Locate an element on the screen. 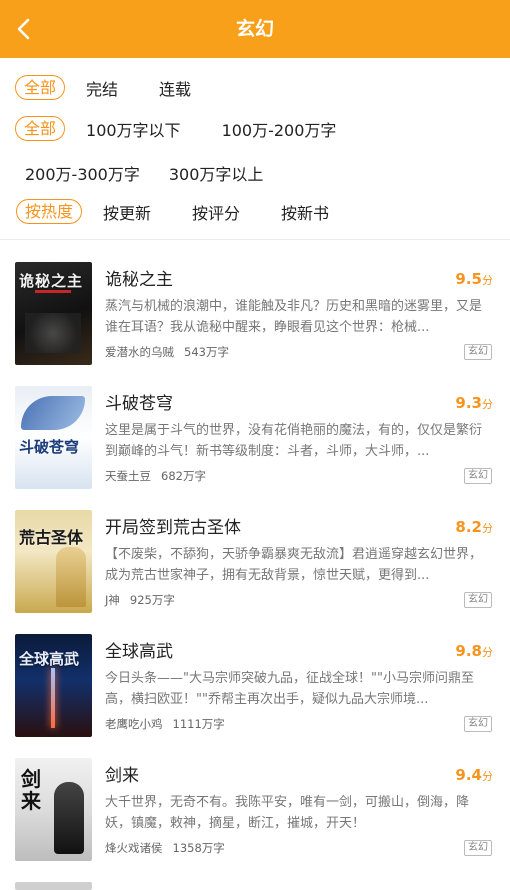 Image resolution: width=510 pixels, height=890 pixels. book-cover is located at coordinates (53, 886).